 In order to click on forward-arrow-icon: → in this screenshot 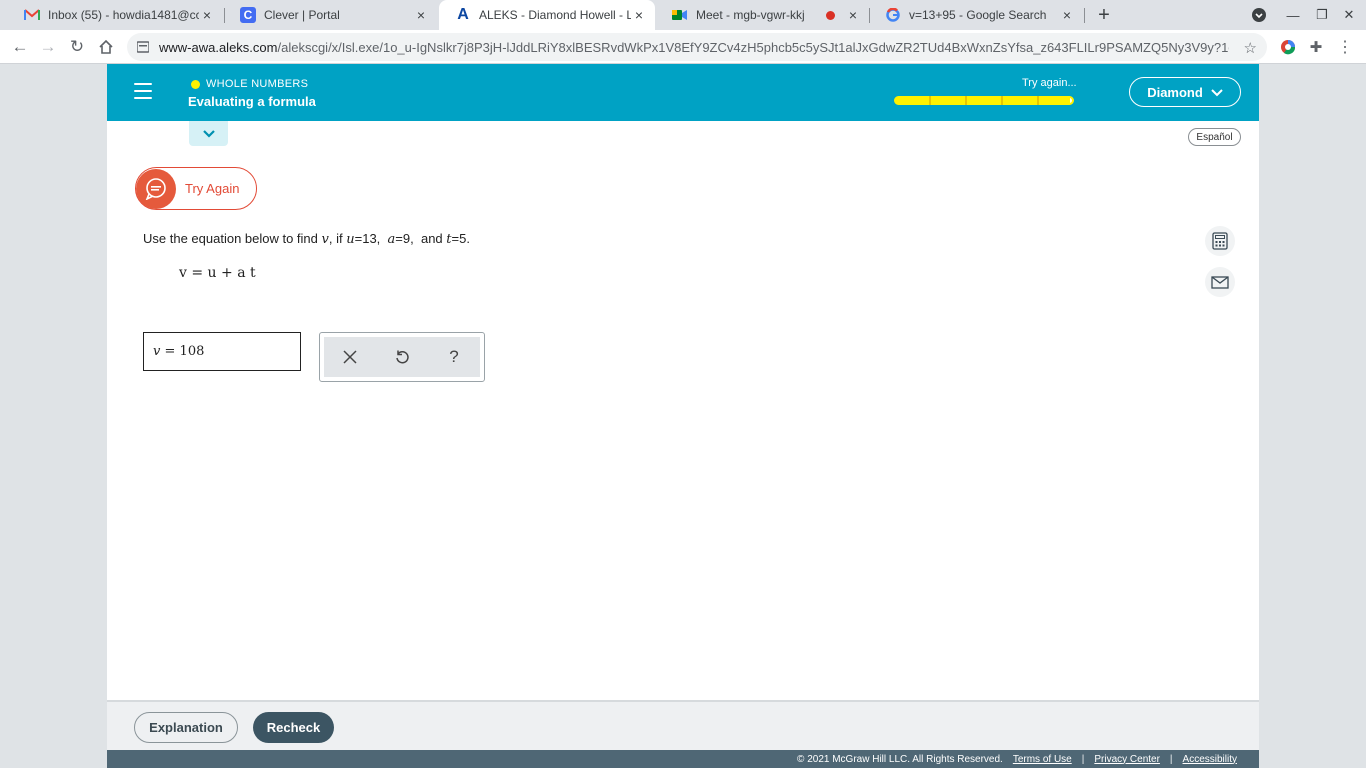, I will do `click(48, 47)`.